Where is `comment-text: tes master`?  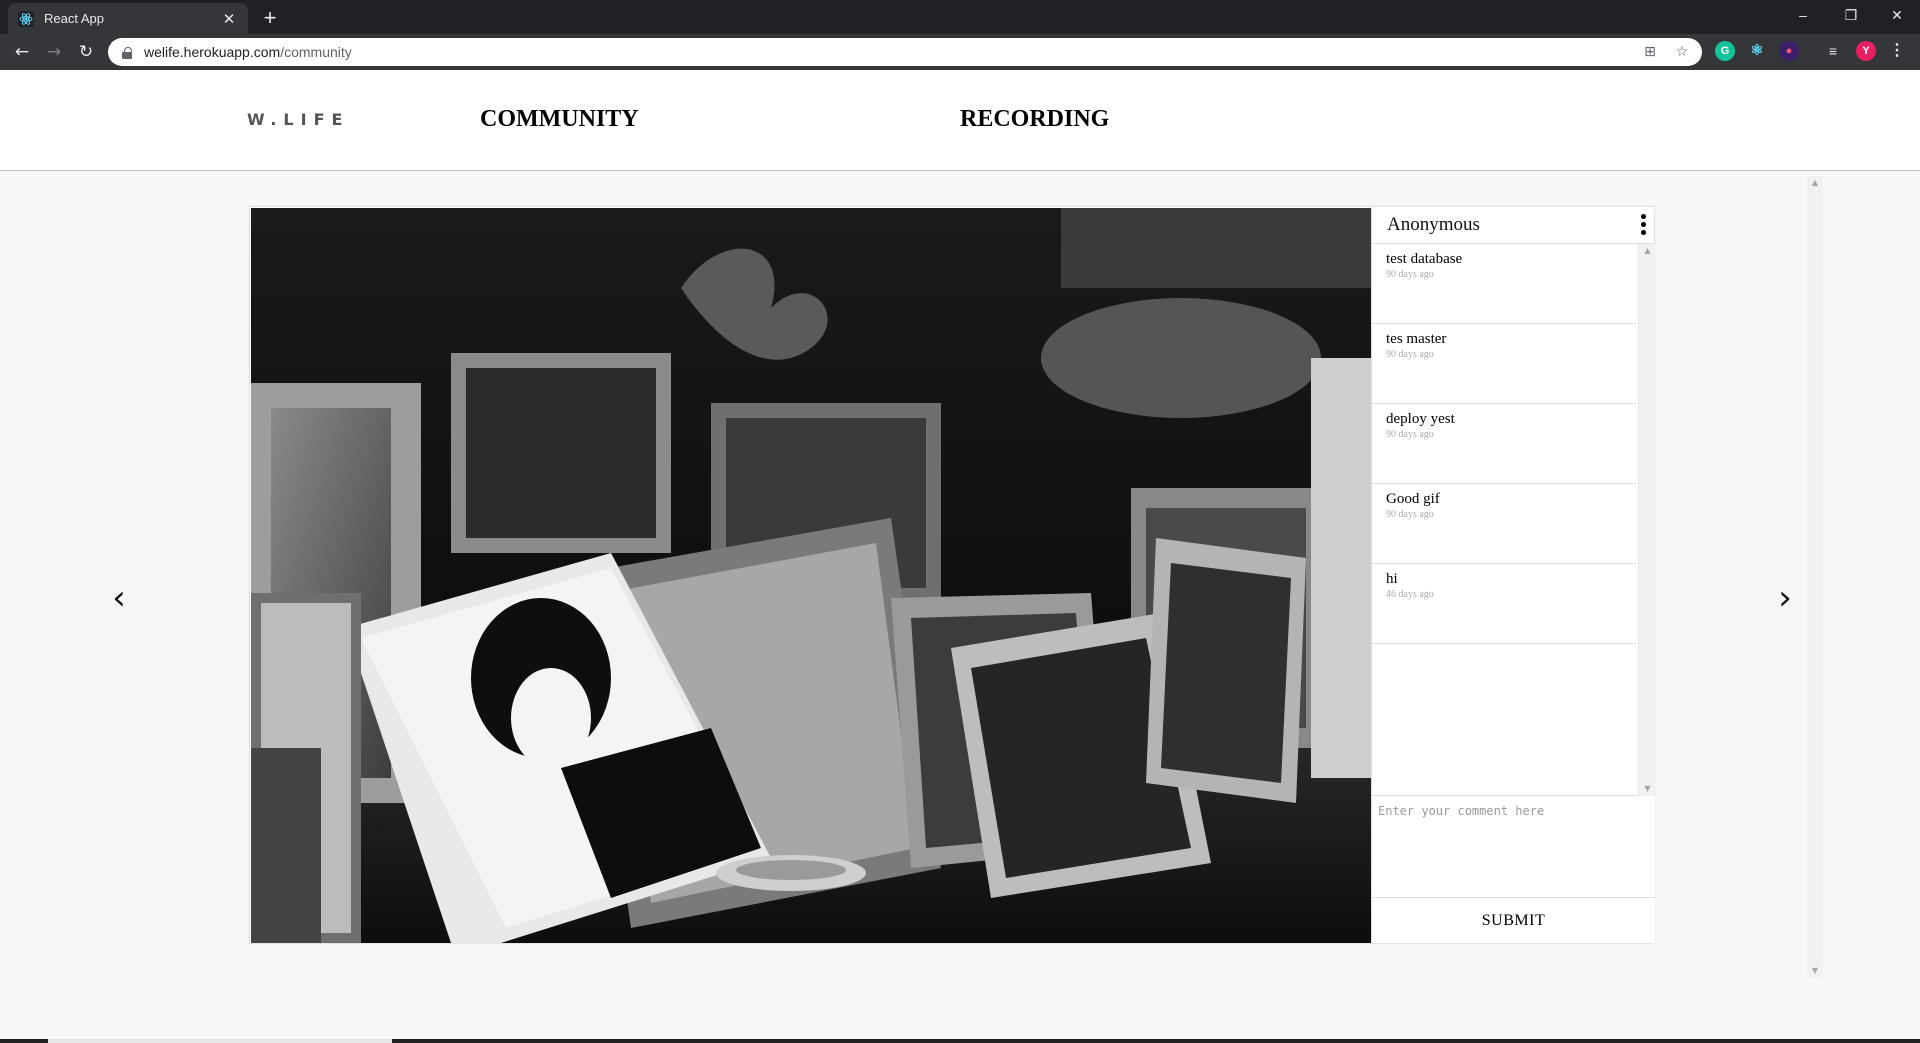
comment-text: tes master is located at coordinates (1416, 339).